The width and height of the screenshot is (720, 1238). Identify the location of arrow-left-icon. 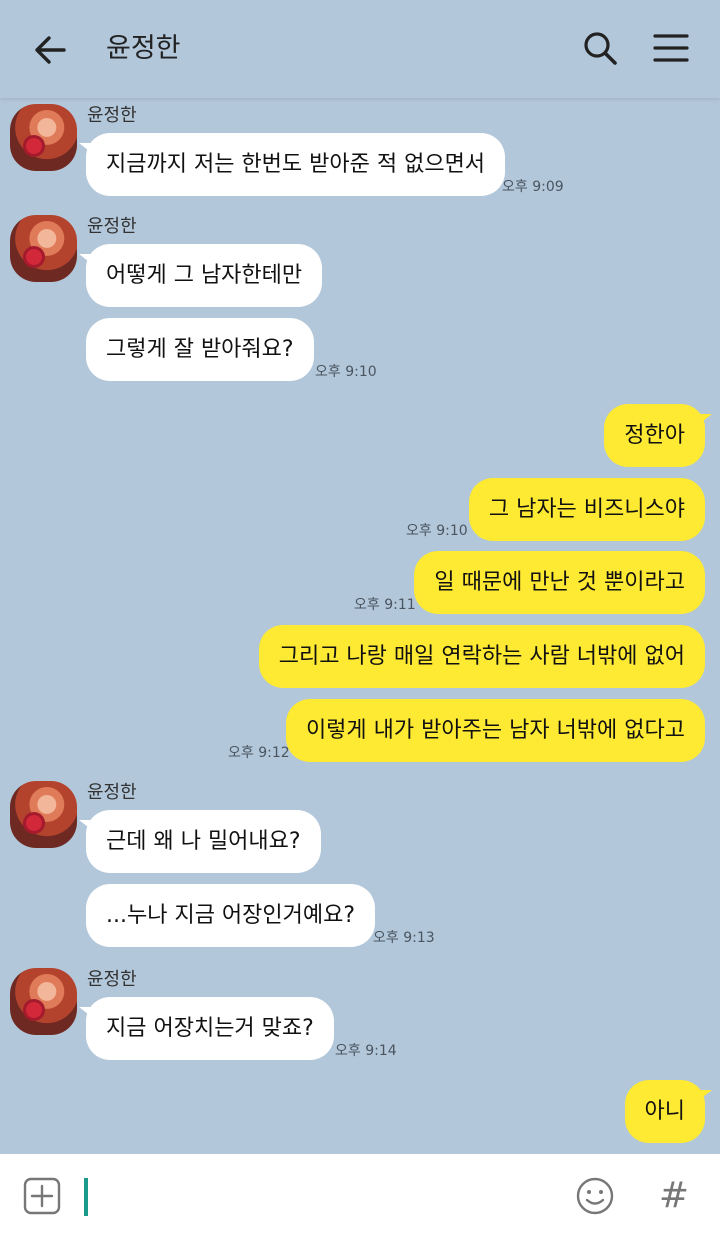
(50, 50).